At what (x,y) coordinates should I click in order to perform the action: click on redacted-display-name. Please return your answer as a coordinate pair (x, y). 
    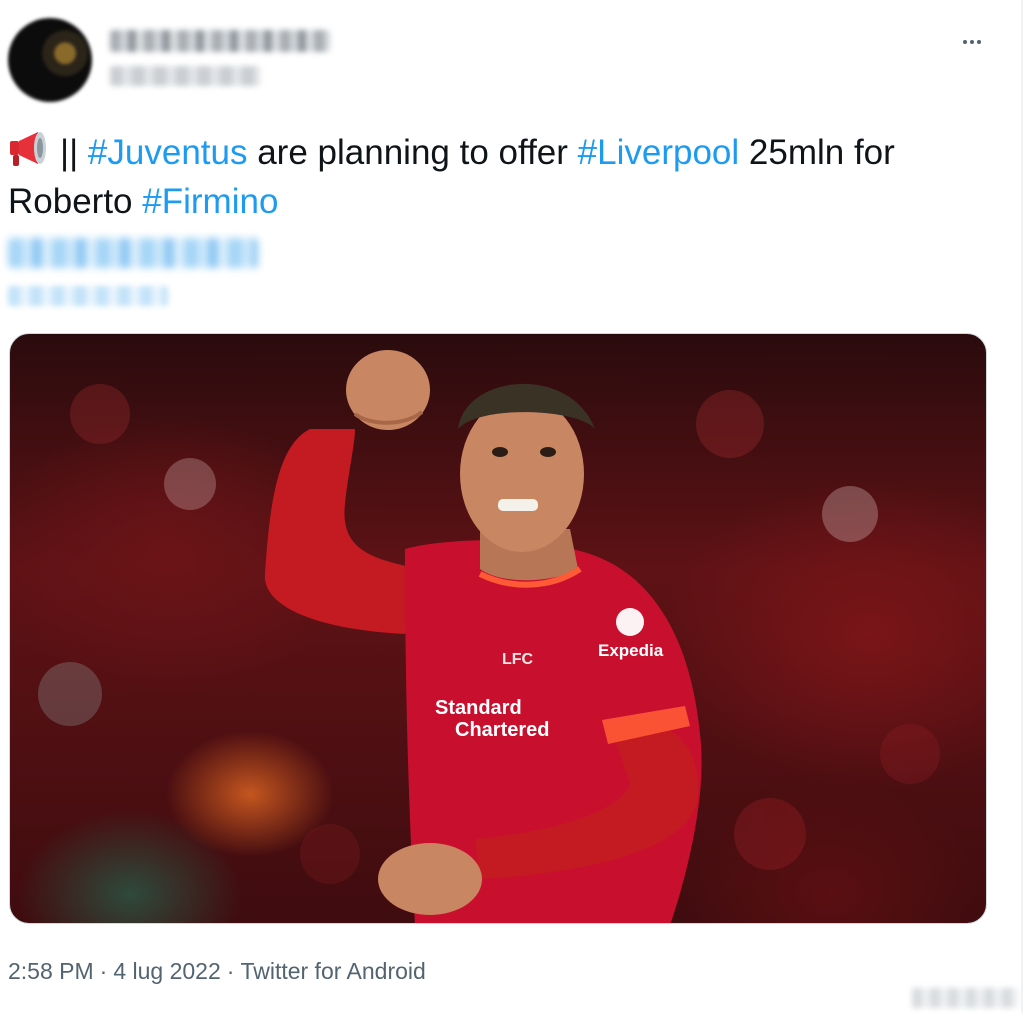
    Looking at the image, I should click on (220, 41).